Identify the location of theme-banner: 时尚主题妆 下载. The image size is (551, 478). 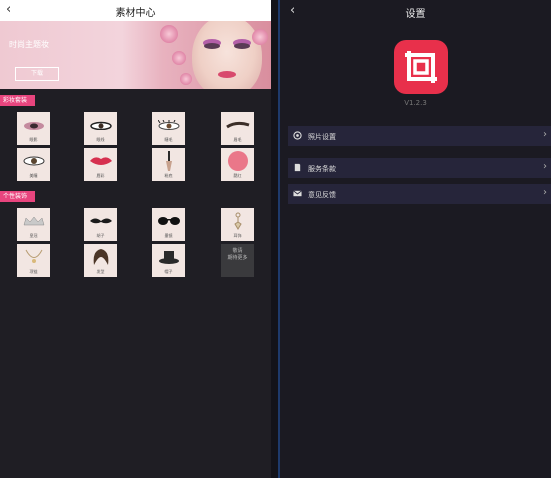
(135, 55).